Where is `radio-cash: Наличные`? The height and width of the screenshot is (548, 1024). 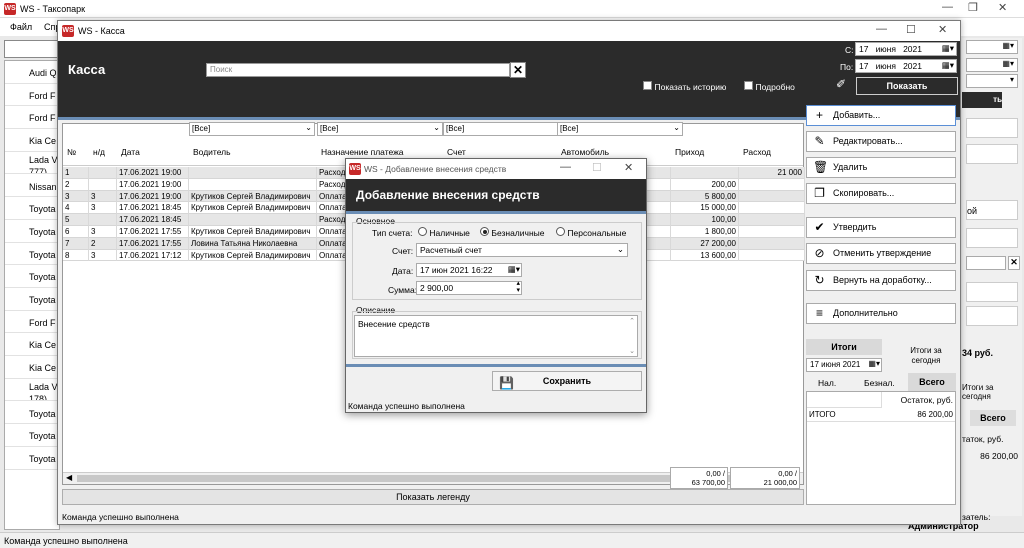
radio-cash: Наличные is located at coordinates (444, 232).